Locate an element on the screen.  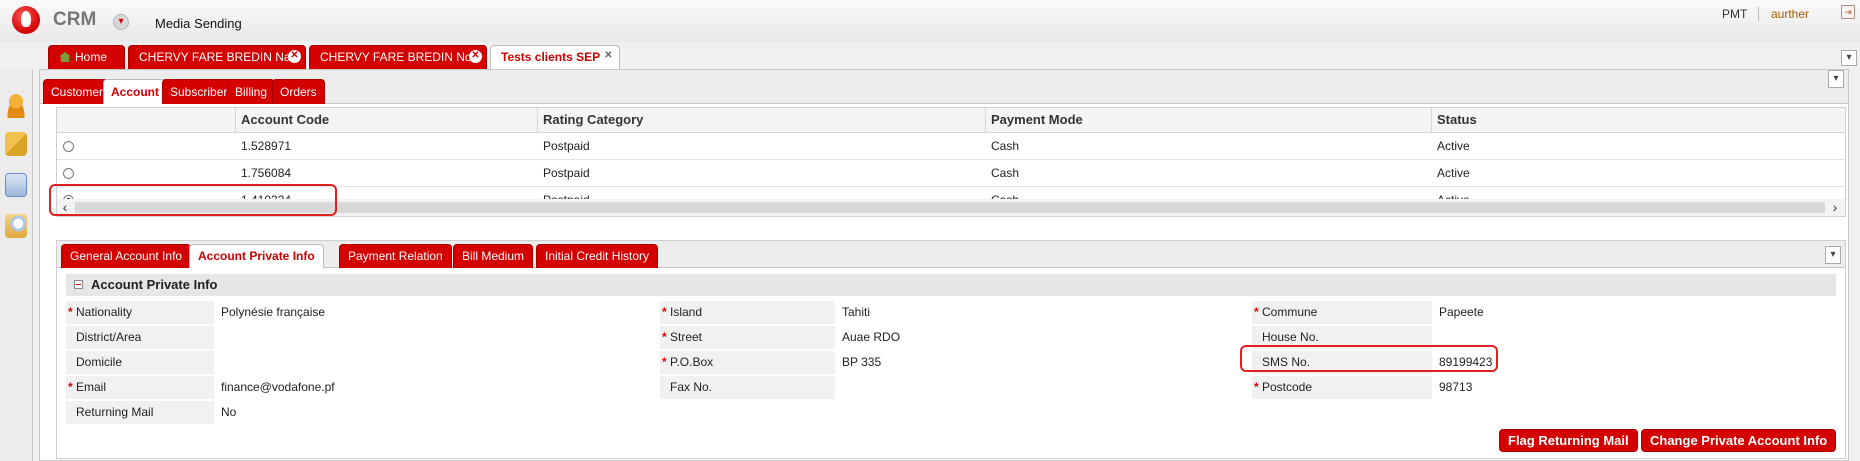
search-customer-icon is located at coordinates (16, 226).